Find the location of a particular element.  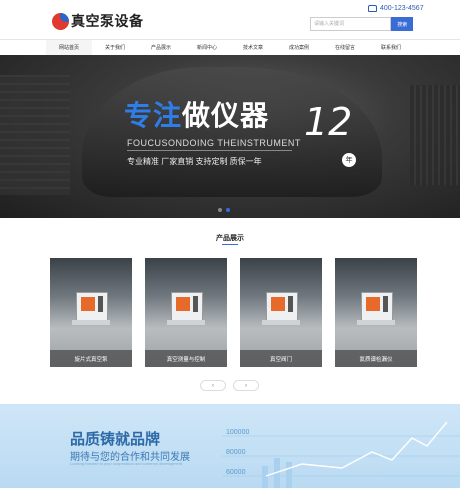

hero-title-blue: 专注 is located at coordinates (153, 115).